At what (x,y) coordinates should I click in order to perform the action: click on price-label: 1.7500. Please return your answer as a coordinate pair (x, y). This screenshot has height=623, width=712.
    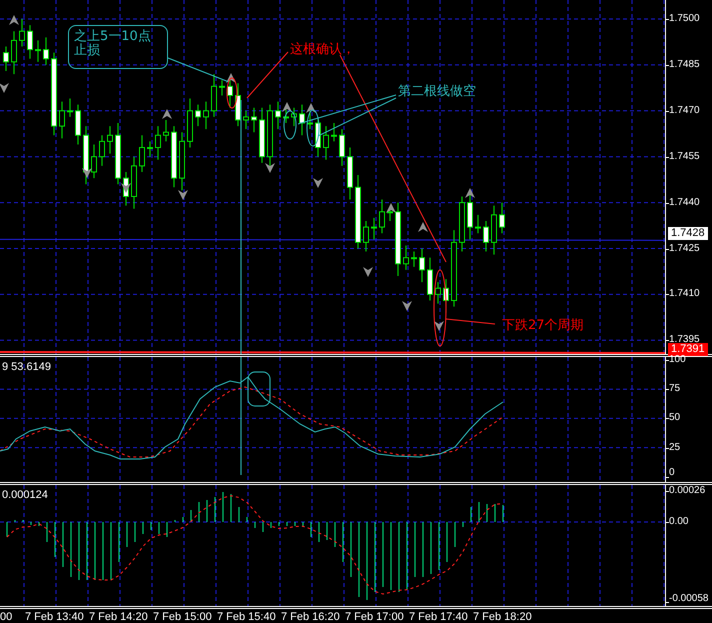
    Looking at the image, I should click on (684, 19).